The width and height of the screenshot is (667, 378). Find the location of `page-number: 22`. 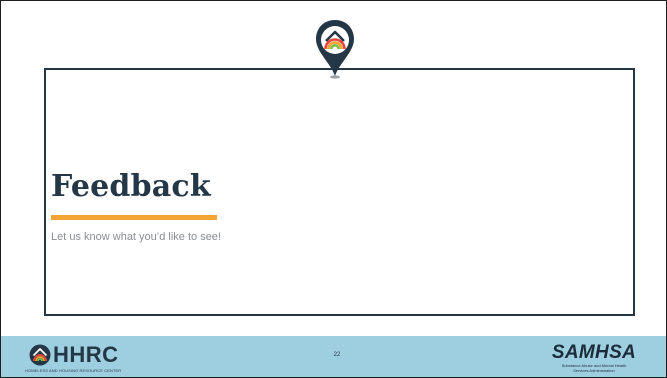

page-number: 22 is located at coordinates (337, 355).